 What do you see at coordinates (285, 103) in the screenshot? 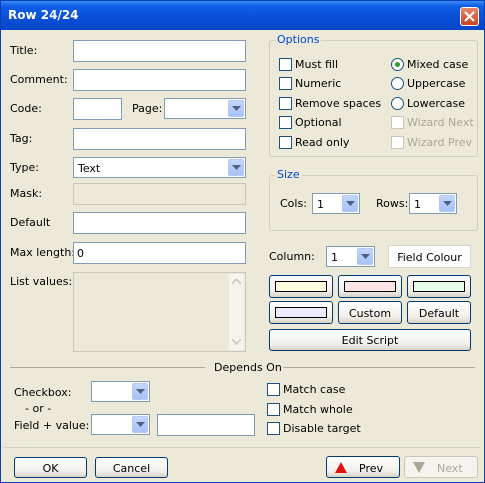
I see `remove-spaces-checkbox` at bounding box center [285, 103].